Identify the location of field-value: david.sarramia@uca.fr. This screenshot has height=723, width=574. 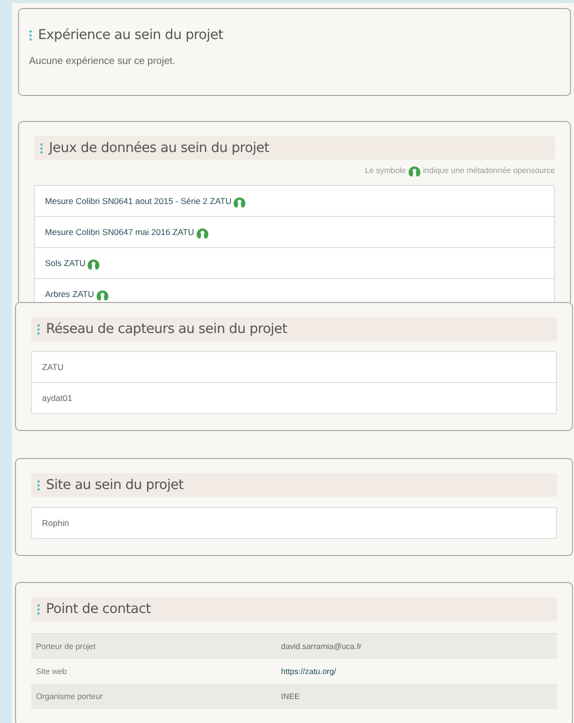
(321, 646).